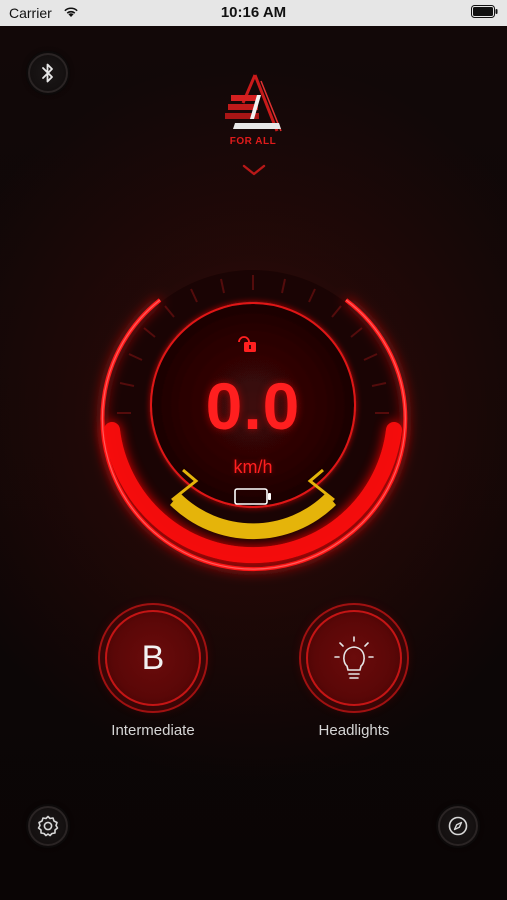 The image size is (507, 900). I want to click on headlights-button, so click(354, 658).